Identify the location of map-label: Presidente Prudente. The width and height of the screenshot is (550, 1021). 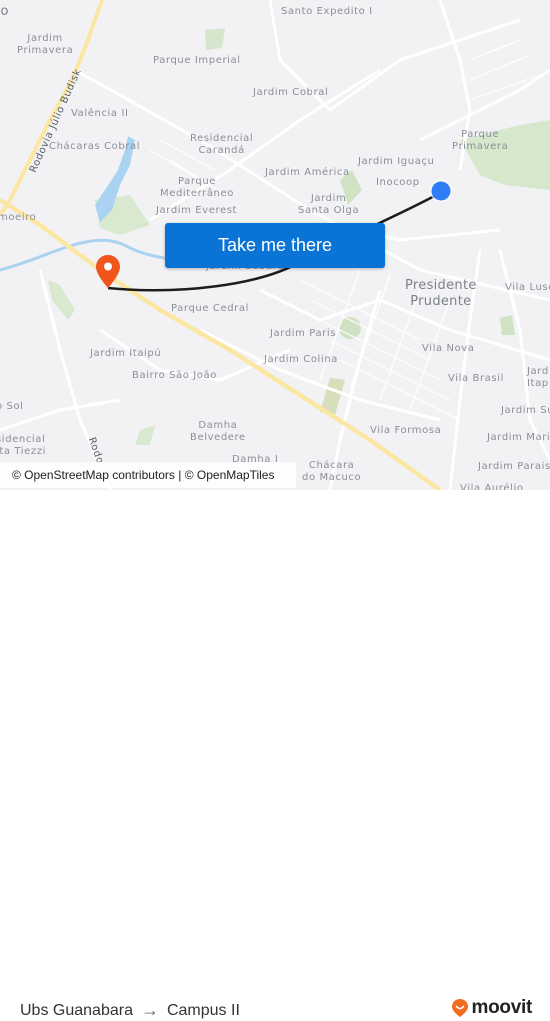
(441, 293).